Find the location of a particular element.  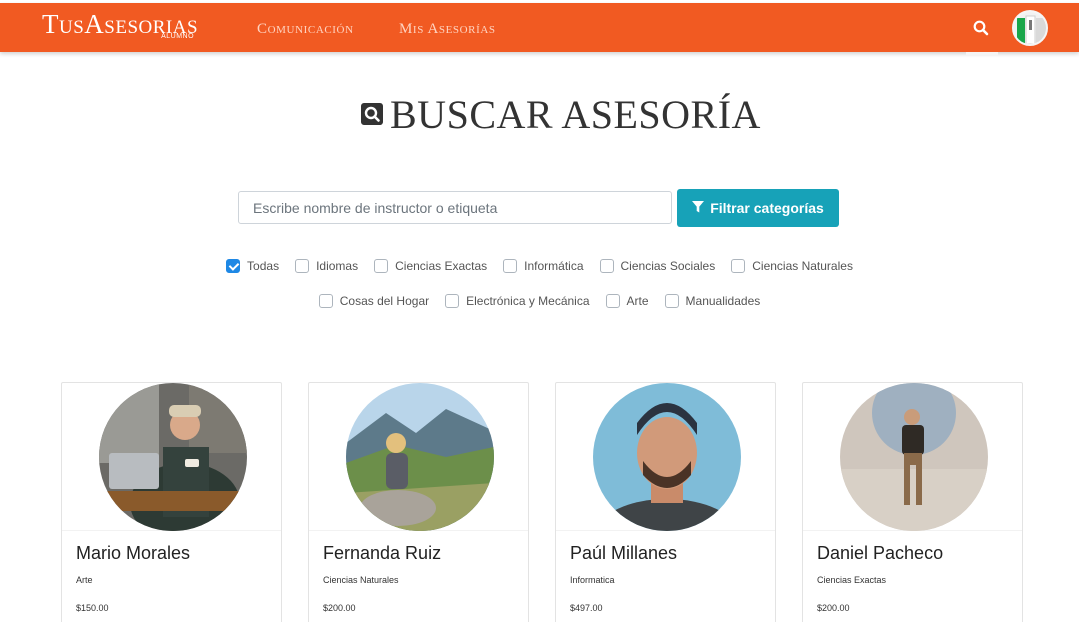

category-label: Idiomas is located at coordinates (337, 266).